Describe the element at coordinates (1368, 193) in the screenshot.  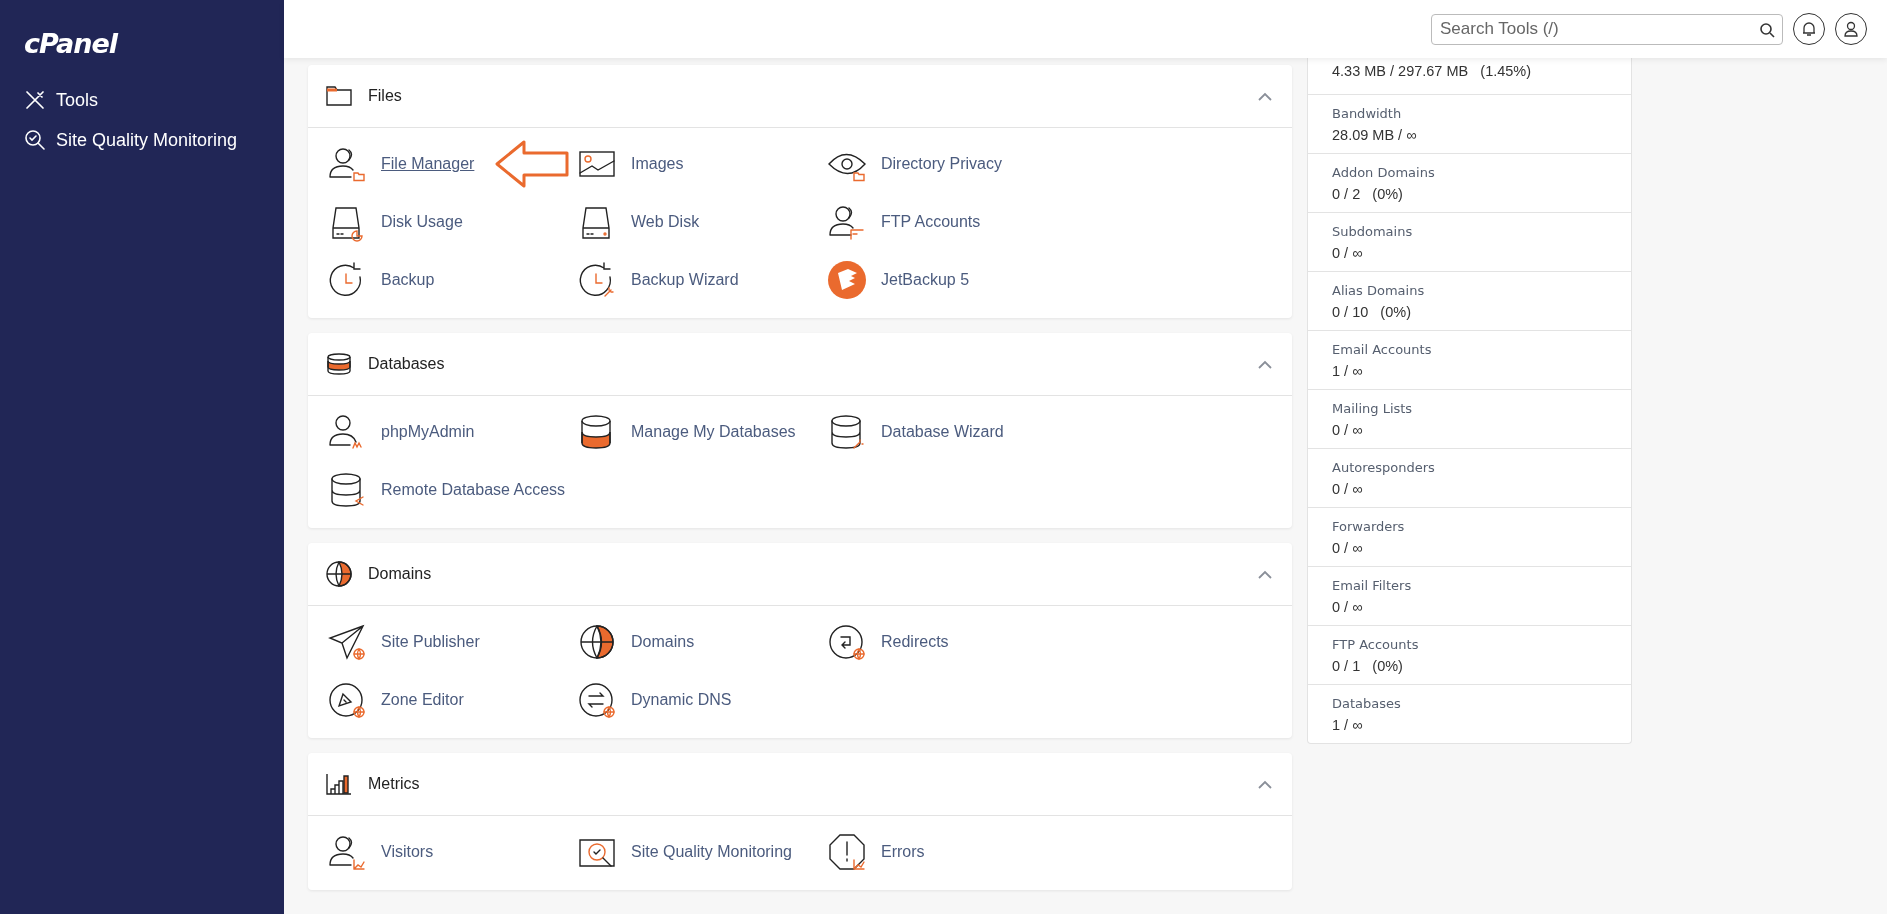
I see `stat-value: 0 / 2 (0%)` at that location.